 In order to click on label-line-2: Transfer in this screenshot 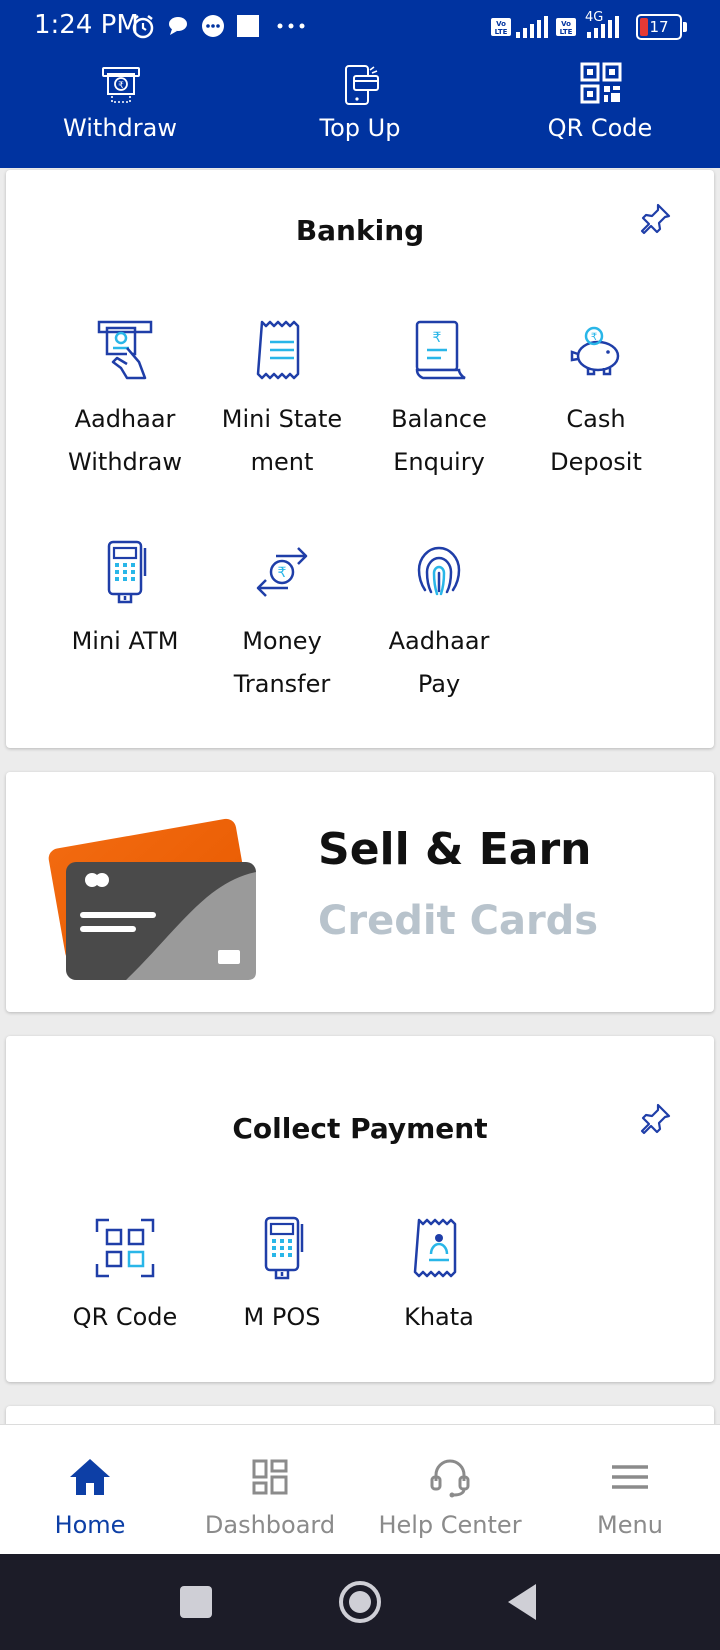, I will do `click(282, 684)`.